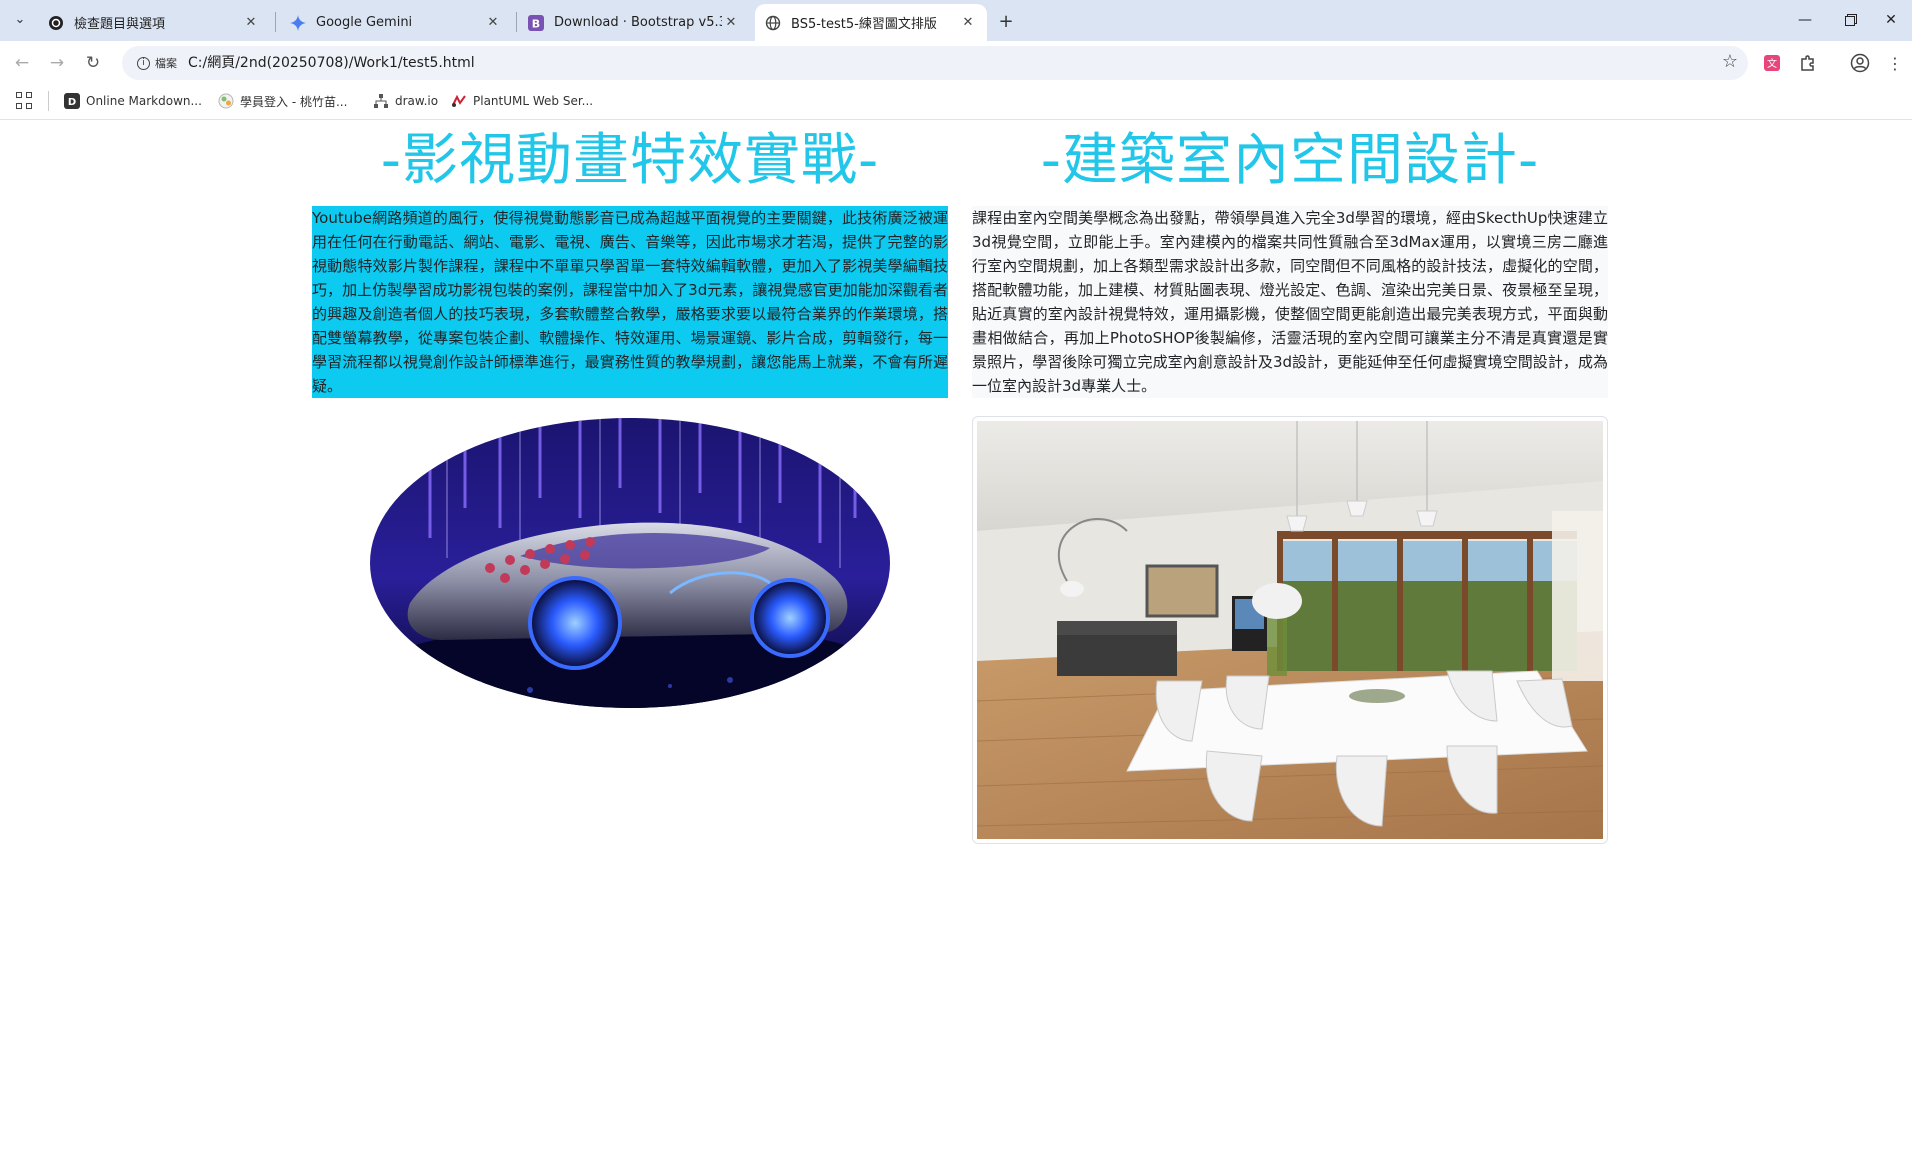 This screenshot has height=1152, width=1912. What do you see at coordinates (57, 63) in the screenshot?
I see `forward-icon: →` at bounding box center [57, 63].